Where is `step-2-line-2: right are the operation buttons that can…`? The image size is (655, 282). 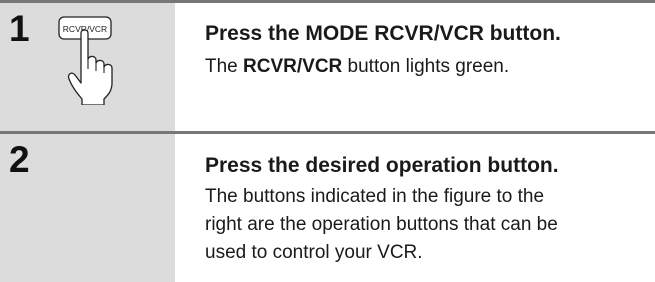
step-2-line-2: right are the operation buttons that can… is located at coordinates (381, 224).